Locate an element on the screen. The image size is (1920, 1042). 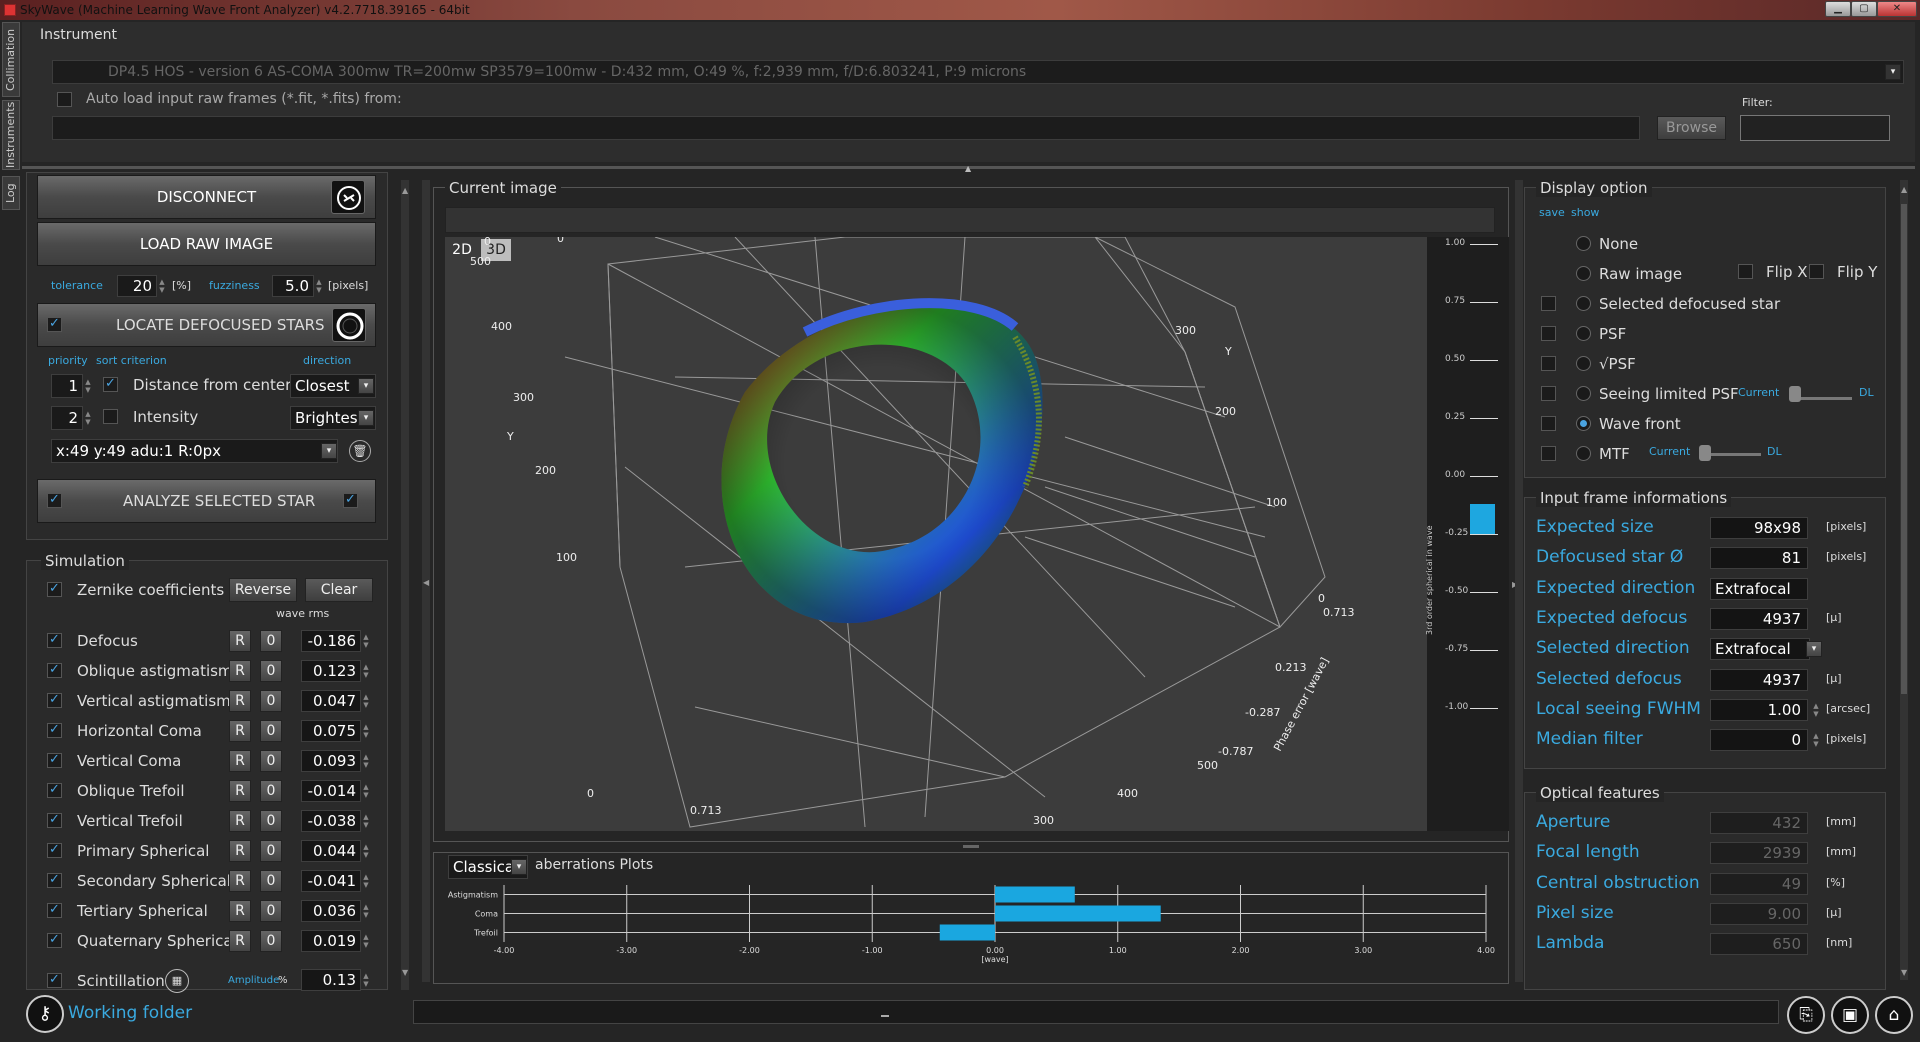
info-value: Extrafocal is located at coordinates (1759, 588).